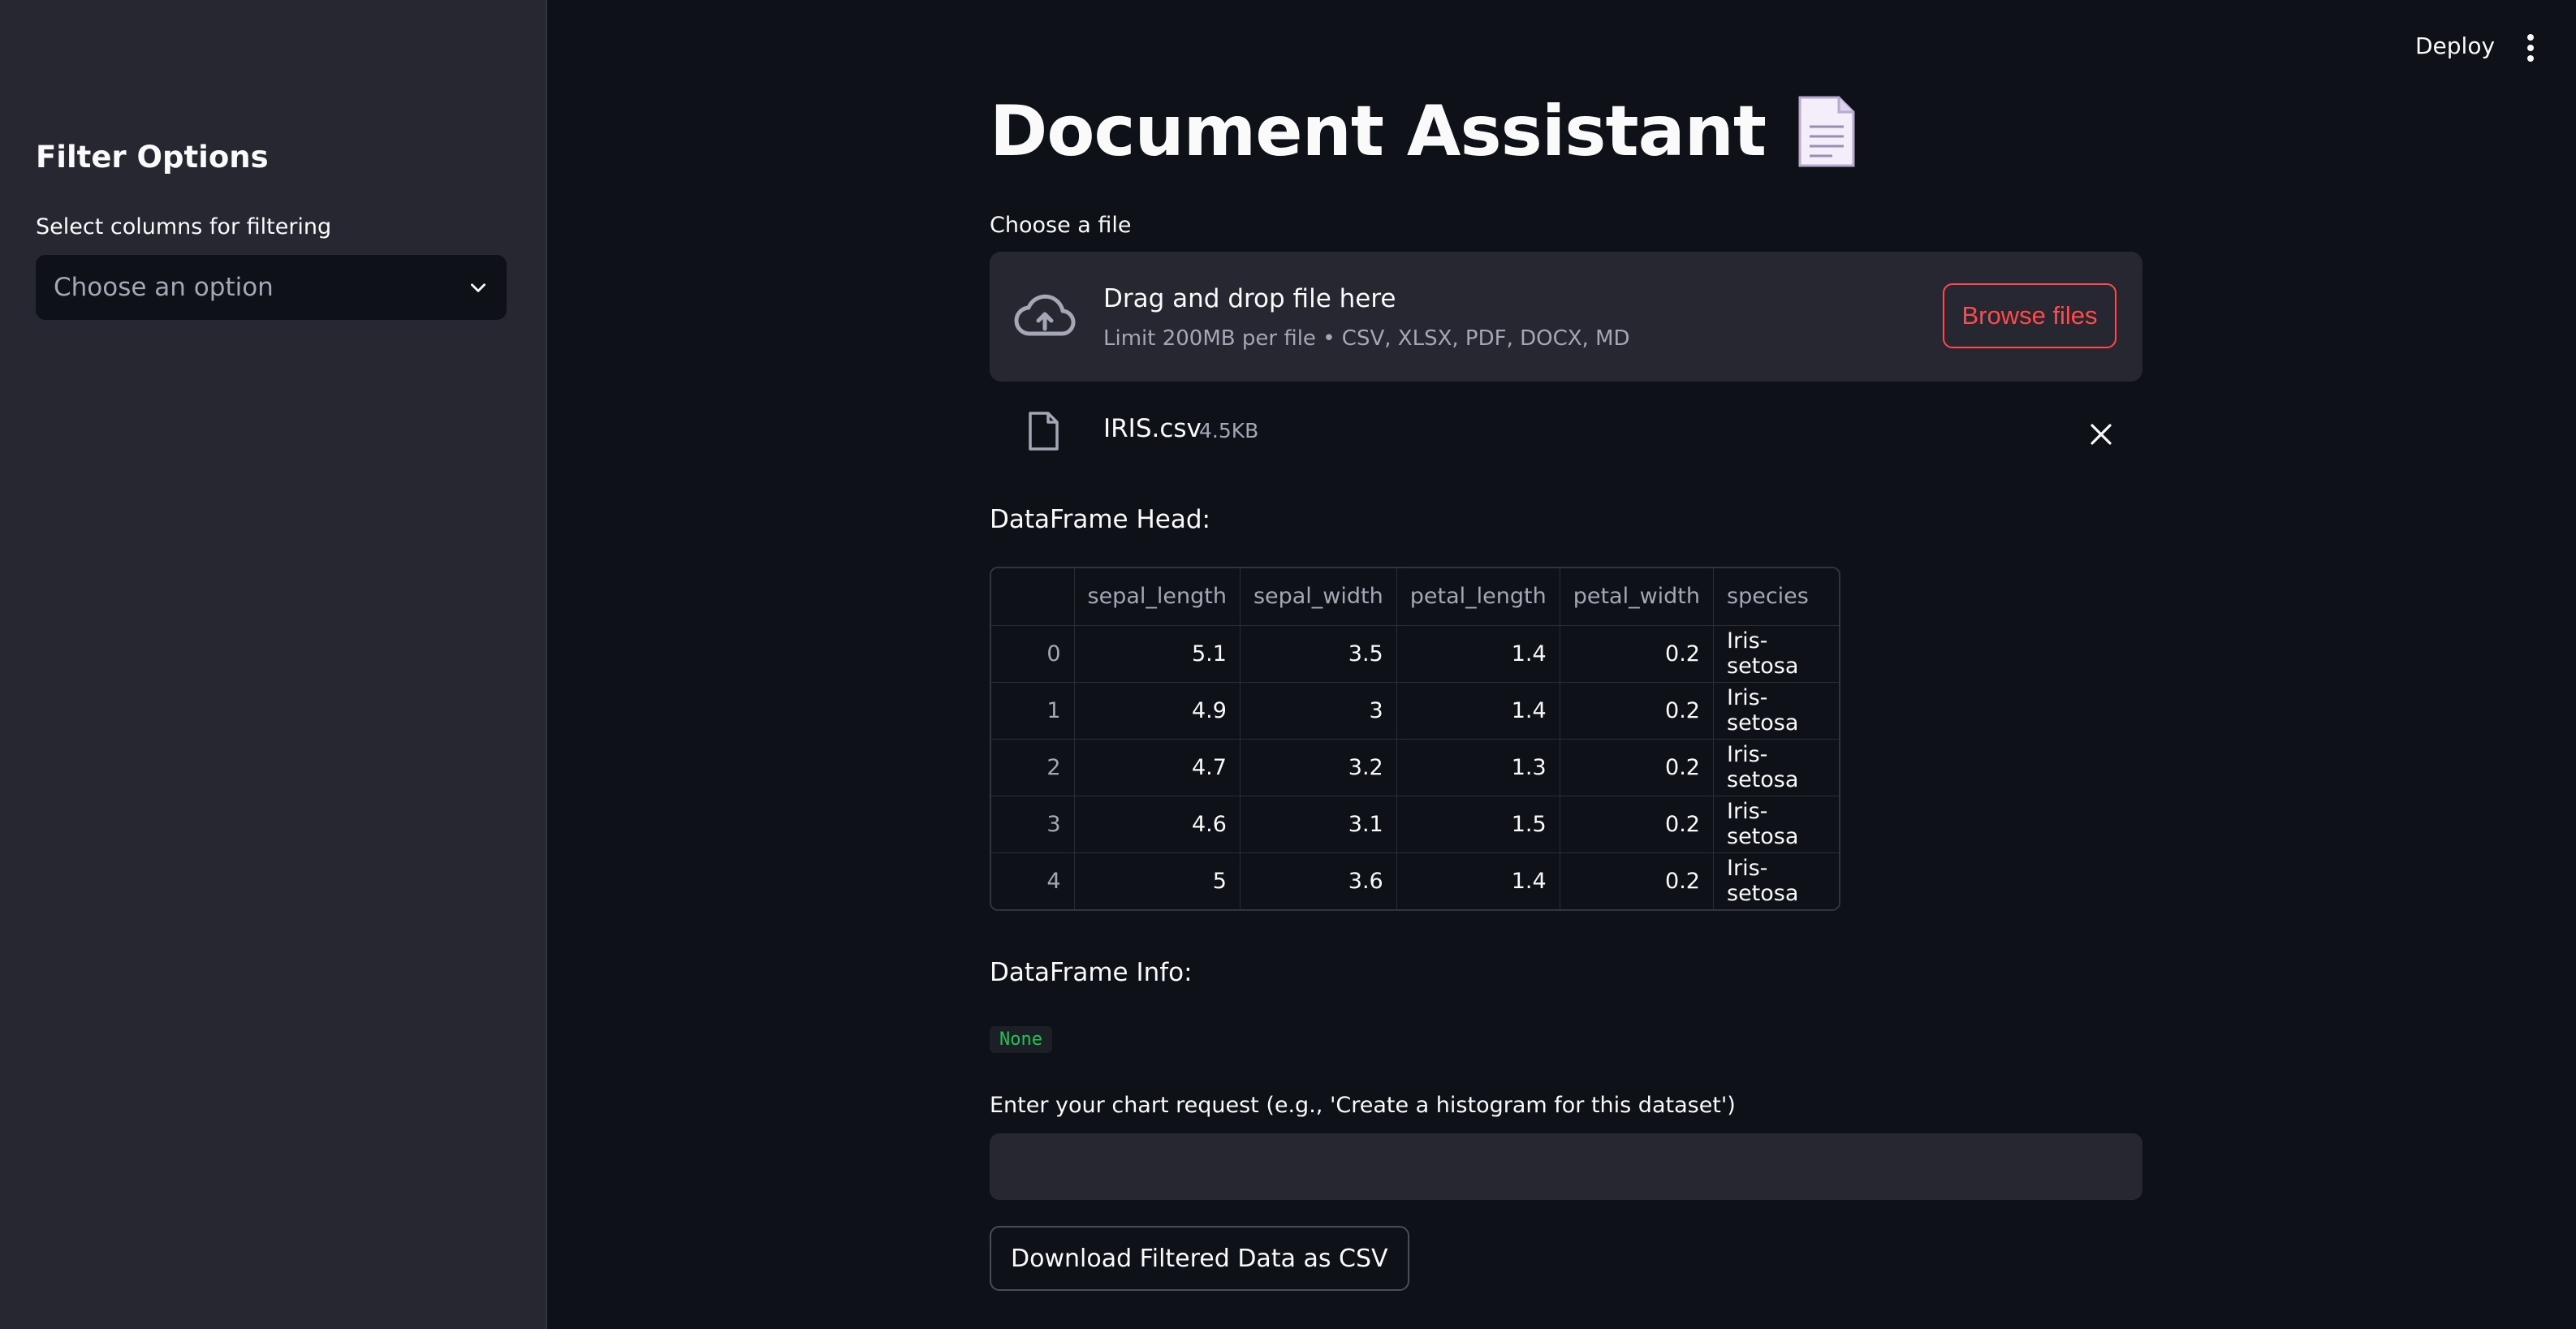  I want to click on select-columns-label: Select columns for filtering, so click(184, 227).